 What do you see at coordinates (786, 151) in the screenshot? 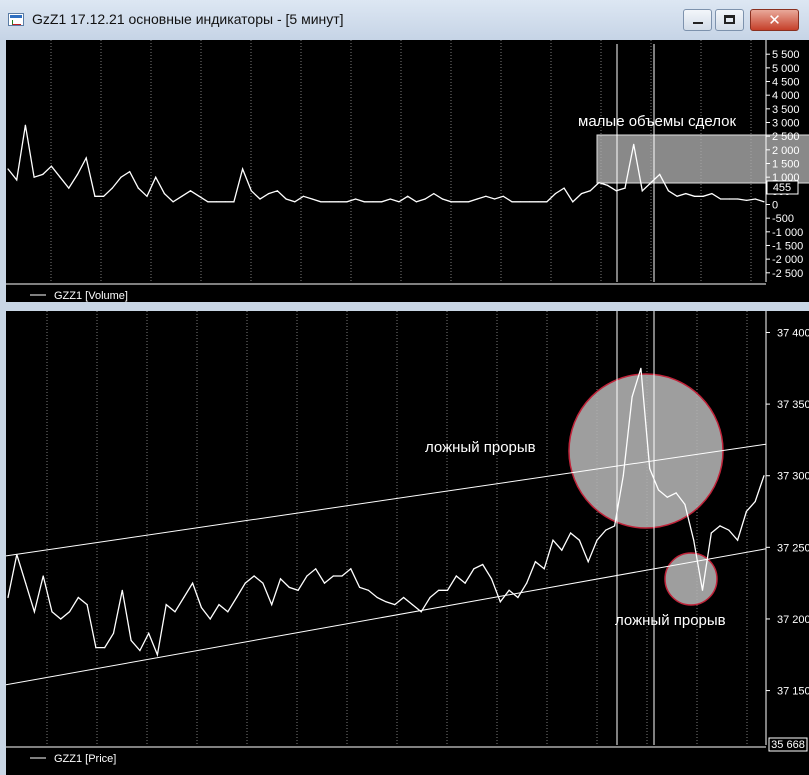
I see `y-tick-label: 2 000` at bounding box center [786, 151].